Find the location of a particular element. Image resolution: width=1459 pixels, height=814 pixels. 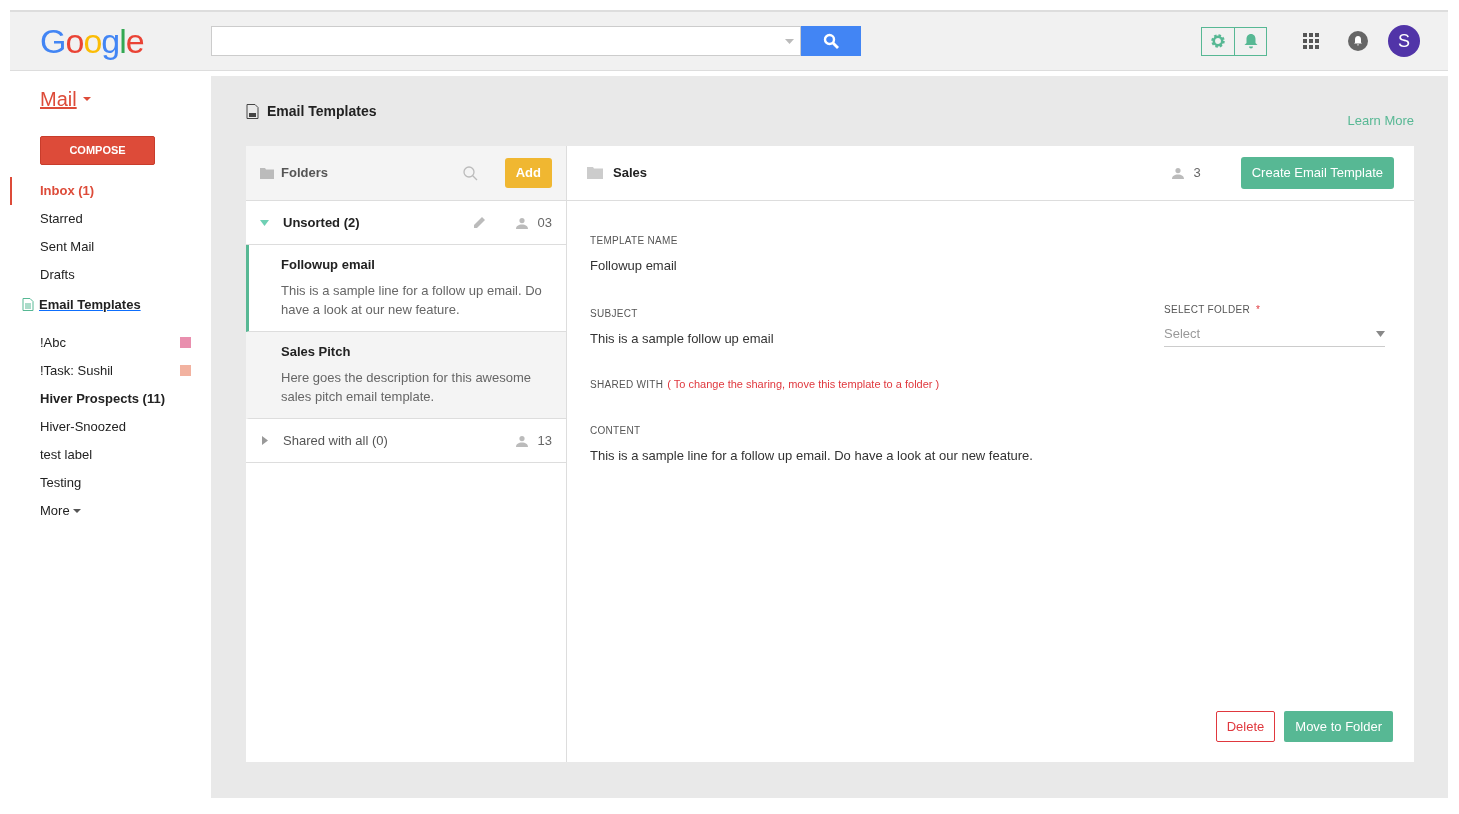

template-name-value: Followup email is located at coordinates (634, 266).